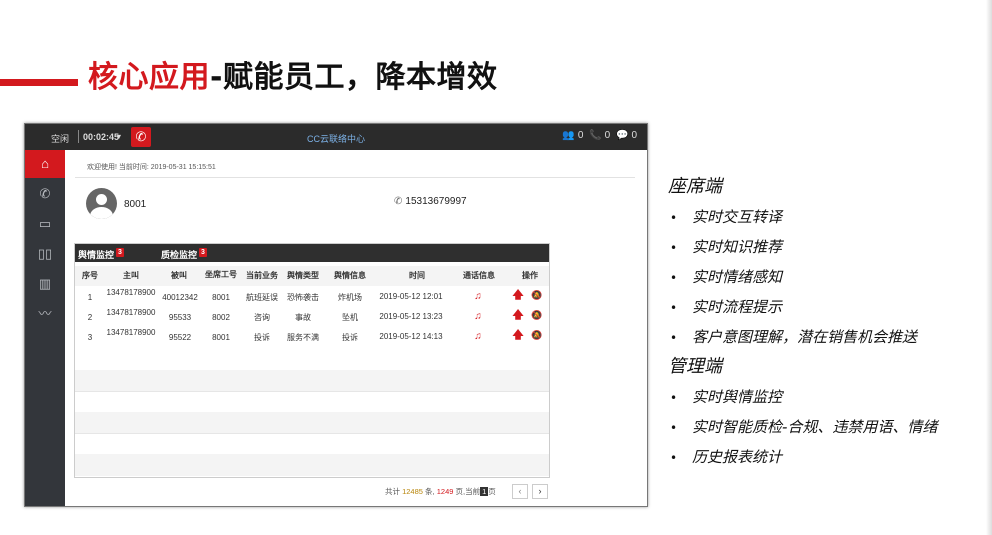  I want to click on col-header: 坐席工号, so click(221, 274).